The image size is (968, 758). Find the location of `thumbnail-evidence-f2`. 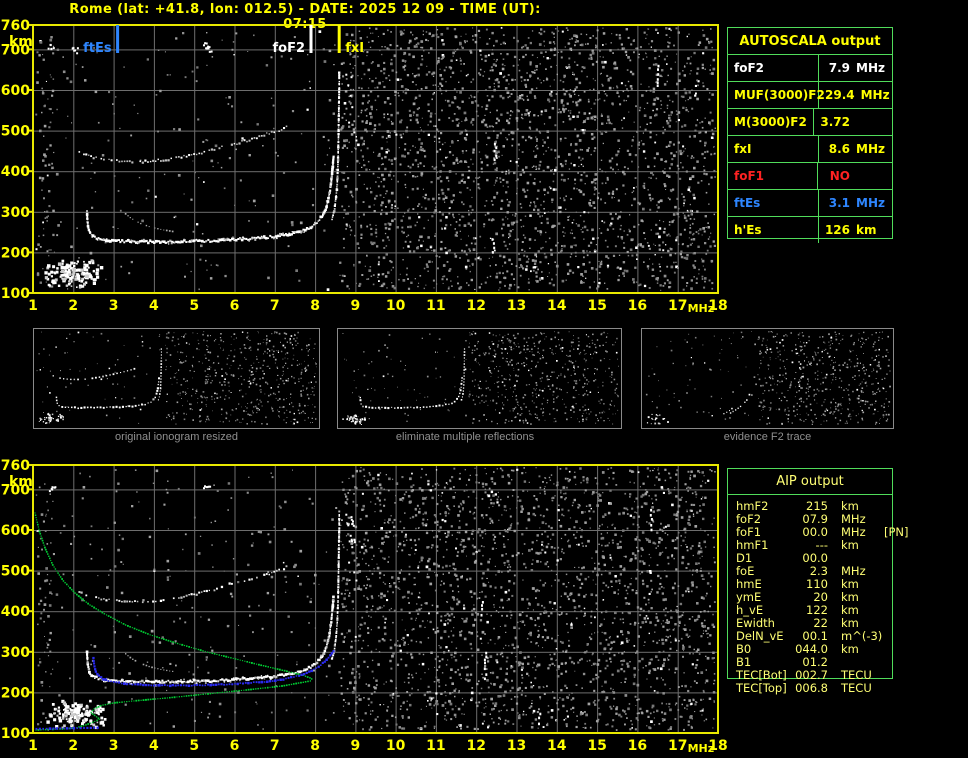

thumbnail-evidence-f2 is located at coordinates (767, 378).